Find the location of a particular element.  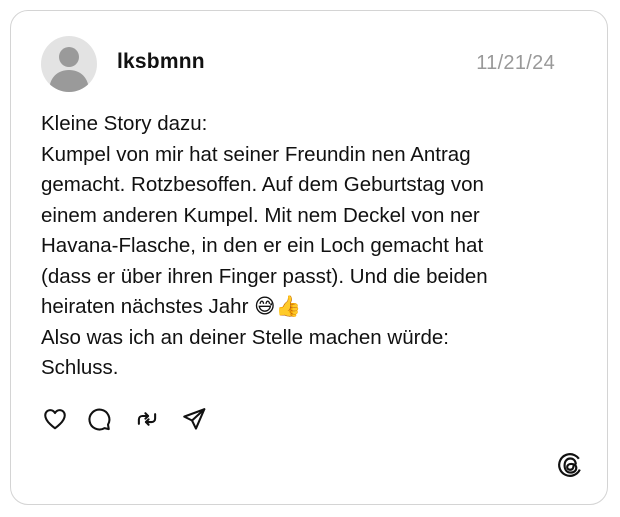

share-icon is located at coordinates (194, 419).